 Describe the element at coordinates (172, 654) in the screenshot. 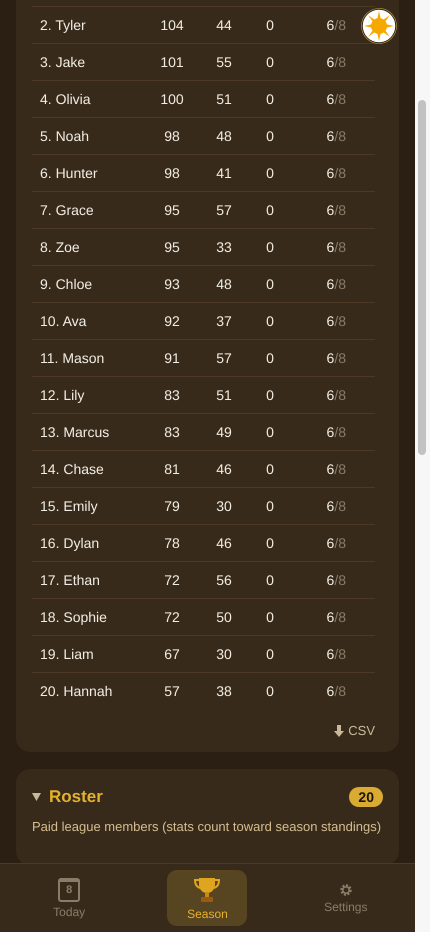

I see `stat-value: 67` at that location.